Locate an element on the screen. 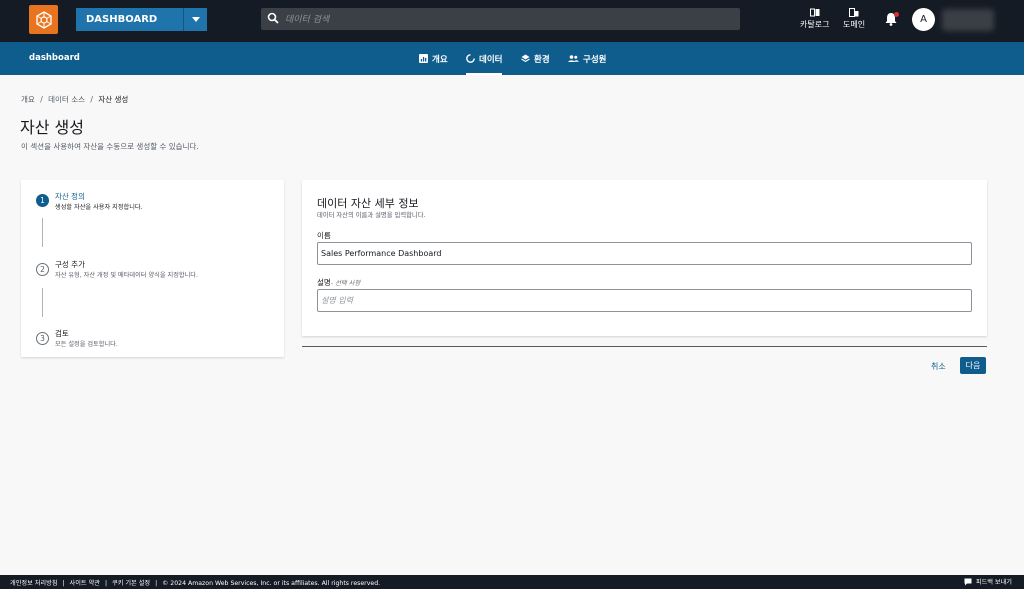  tab-overview: 개요 is located at coordinates (433, 58).